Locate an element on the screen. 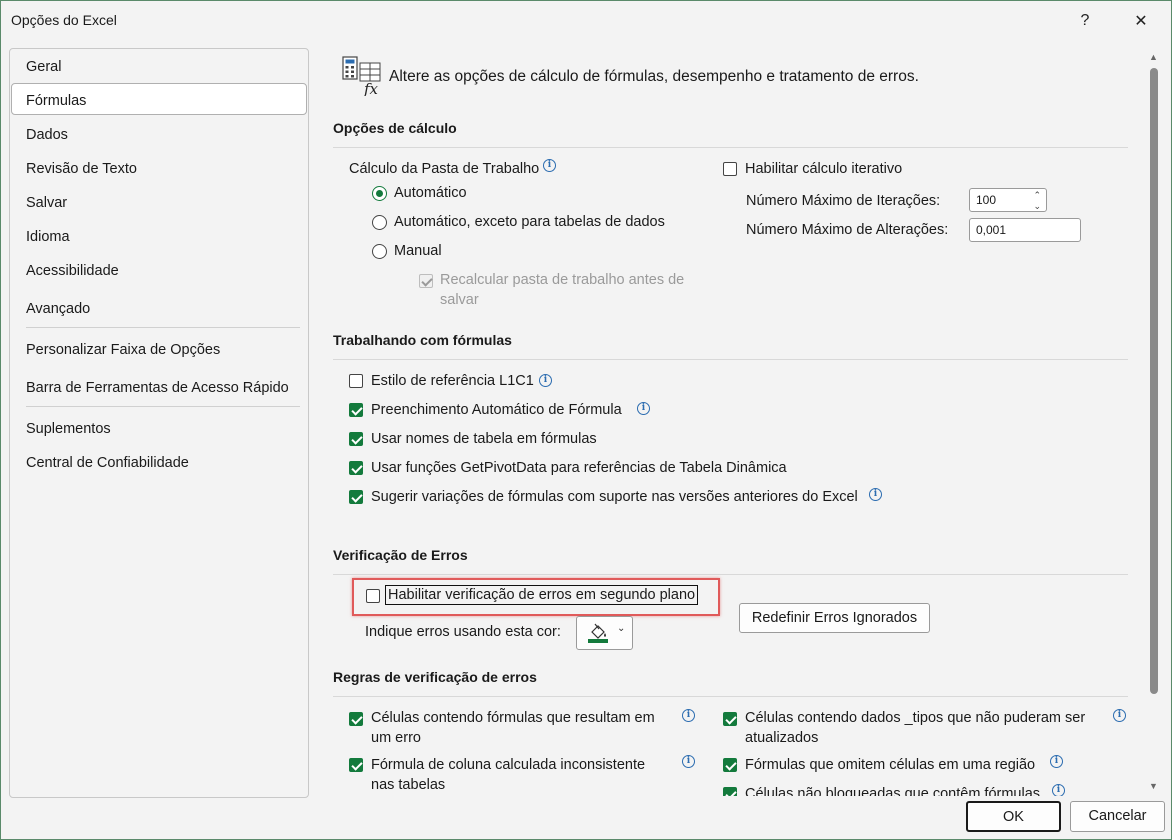  sidebar-item-acessibilidade: Acessibilidade is located at coordinates (72, 271).